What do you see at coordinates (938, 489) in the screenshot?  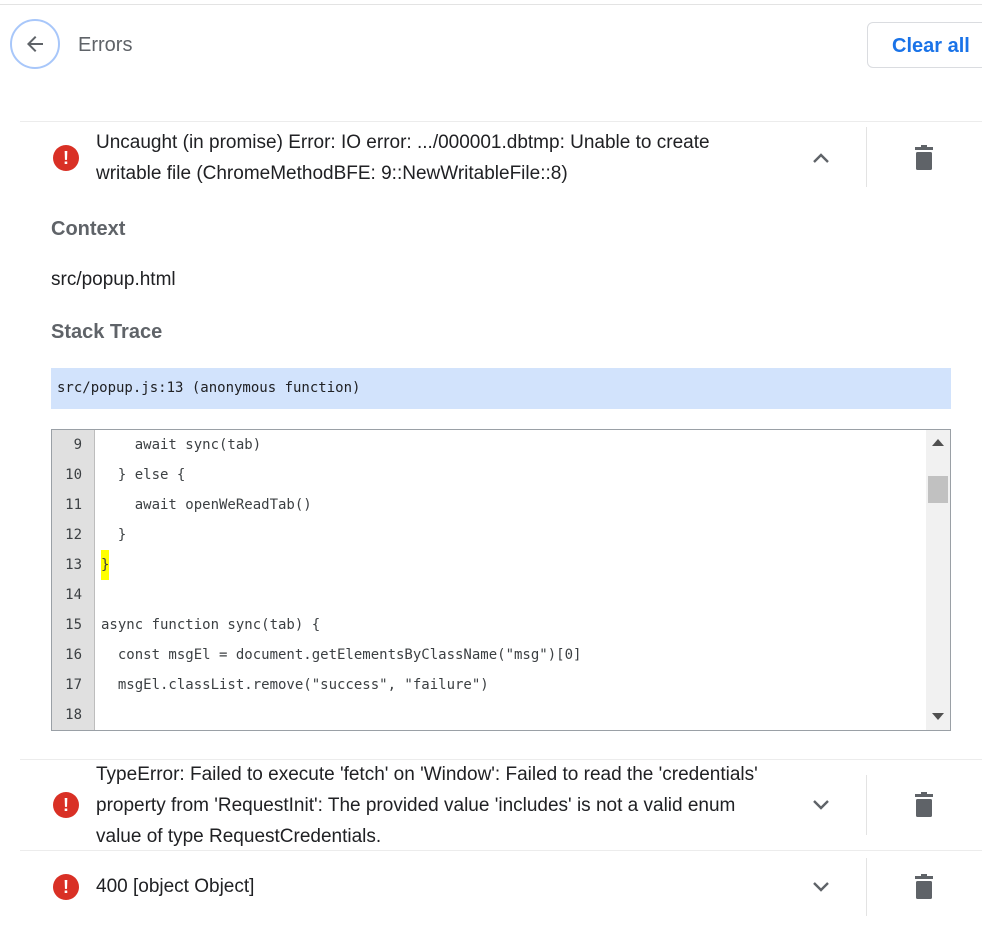 I see `scrollbar-thumb` at bounding box center [938, 489].